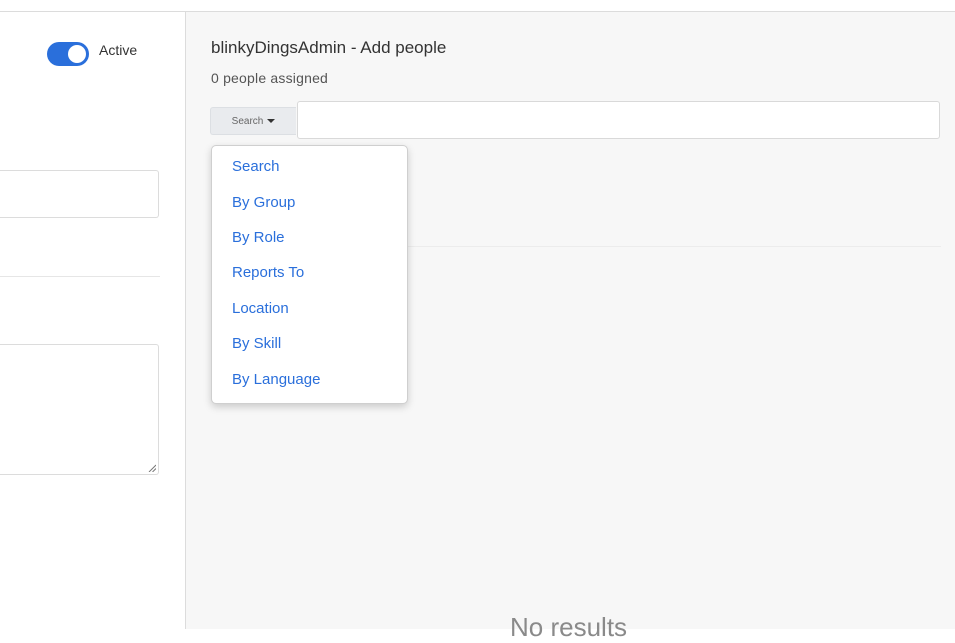 This screenshot has height=643, width=955. What do you see at coordinates (270, 78) in the screenshot?
I see `assigned-count: 0 people assigned` at bounding box center [270, 78].